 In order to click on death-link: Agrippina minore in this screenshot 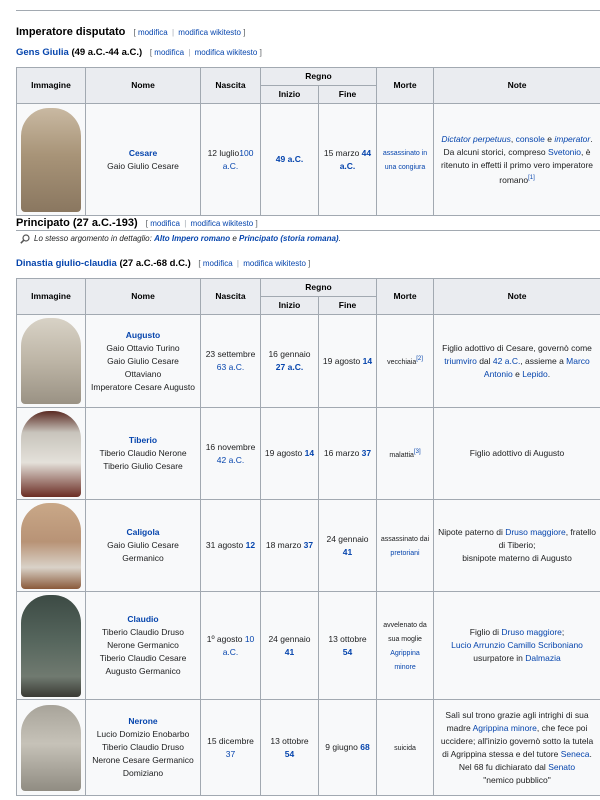, I will do `click(405, 660)`.